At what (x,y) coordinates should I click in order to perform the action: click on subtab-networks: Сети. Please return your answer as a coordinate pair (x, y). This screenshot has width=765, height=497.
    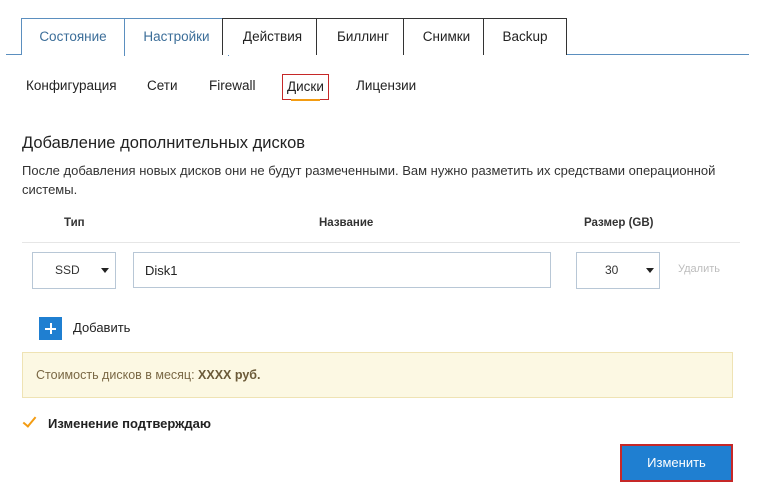
    Looking at the image, I should click on (162, 87).